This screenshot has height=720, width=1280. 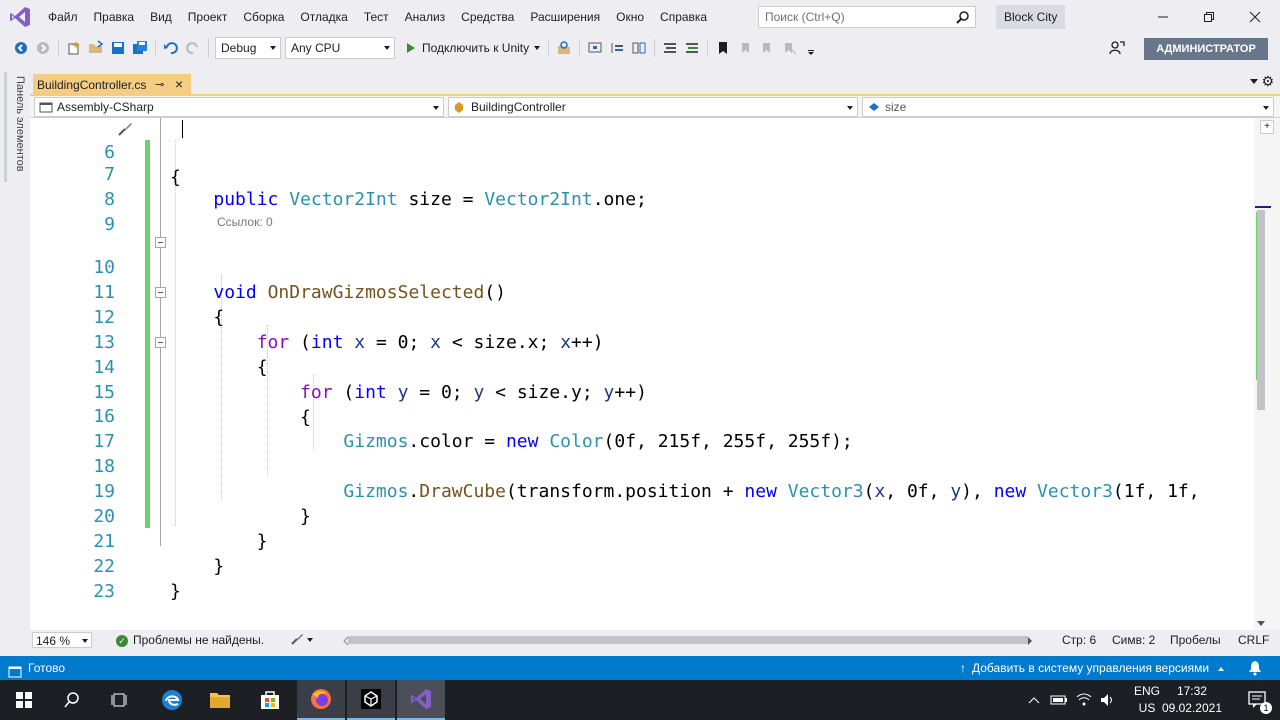 What do you see at coordinates (1030, 642) in the screenshot?
I see `scroll-right-icon` at bounding box center [1030, 642].